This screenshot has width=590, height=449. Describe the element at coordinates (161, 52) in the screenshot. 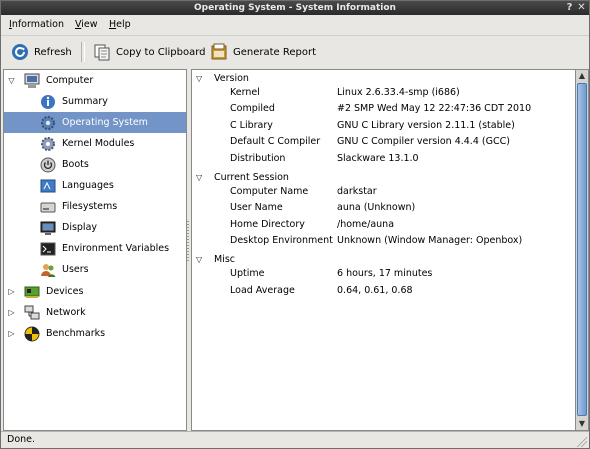

I see `copy-label: Copy to Clipboard` at that location.